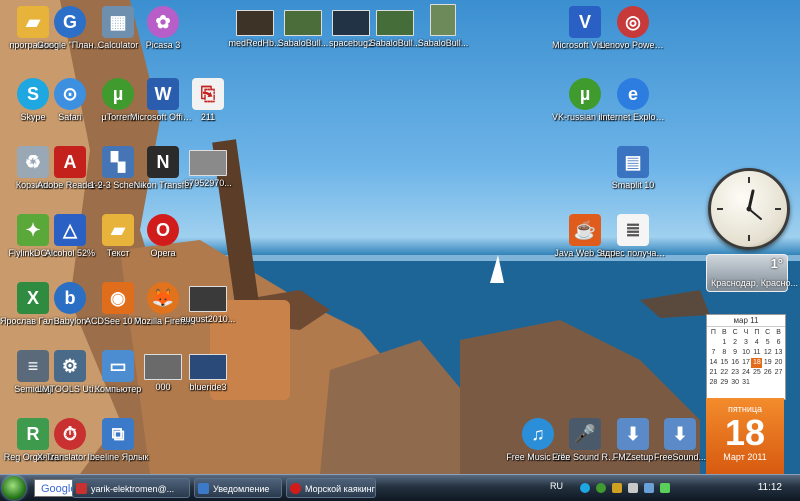 This screenshot has width=800, height=501. What do you see at coordinates (70, 94) in the screenshot?
I see `safari-icon: ⊙` at bounding box center [70, 94].